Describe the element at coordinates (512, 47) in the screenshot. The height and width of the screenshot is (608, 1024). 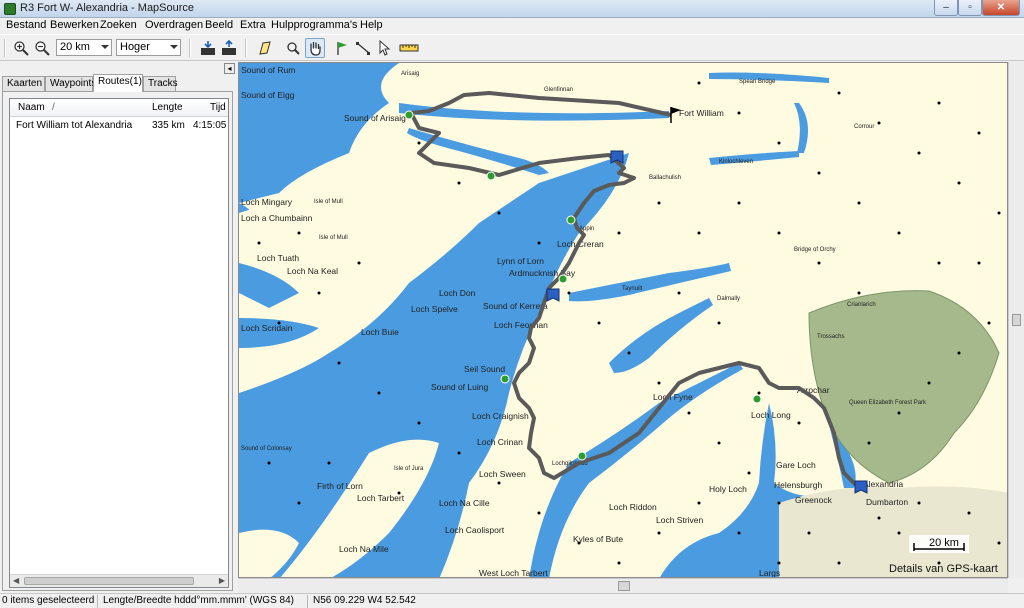
I see `toolbar: 20 km Hoger` at that location.